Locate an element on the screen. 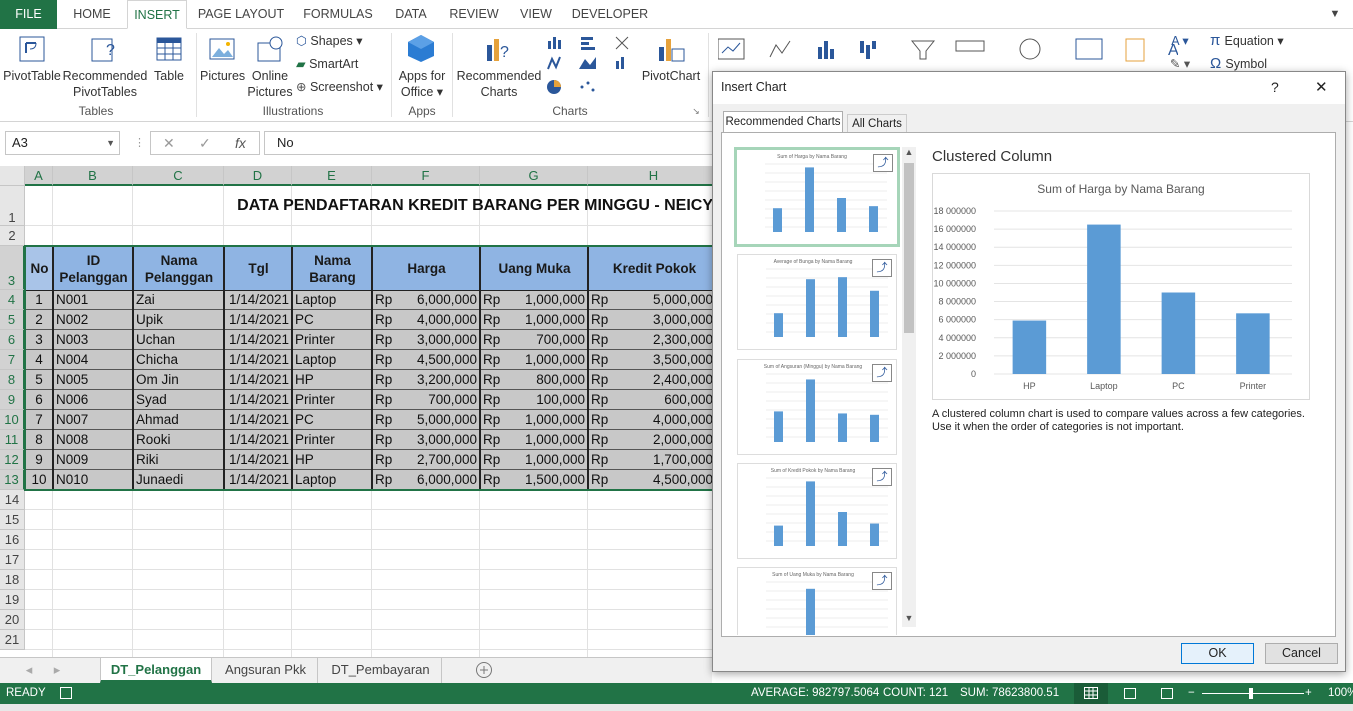 The width and height of the screenshot is (1353, 711). row-header-6: 6 is located at coordinates (12, 340).